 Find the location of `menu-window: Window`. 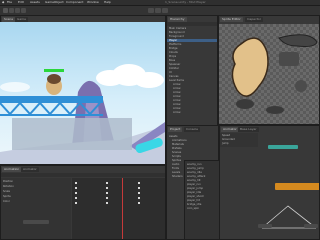

menu-window: Window is located at coordinates (93, 2).